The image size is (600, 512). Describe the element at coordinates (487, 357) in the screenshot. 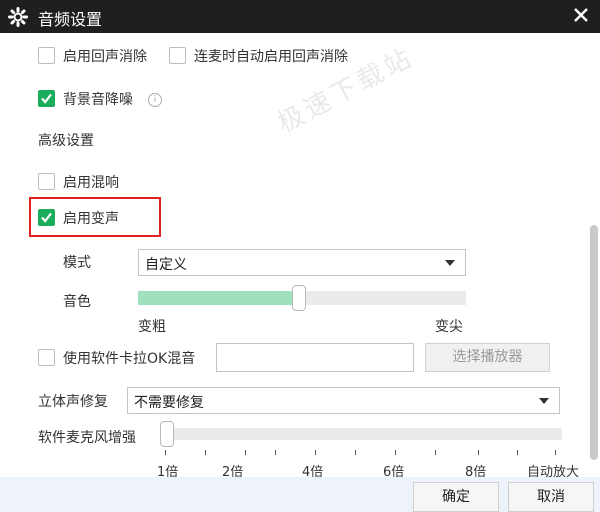

I see `select-player-button: 选择播放器` at that location.